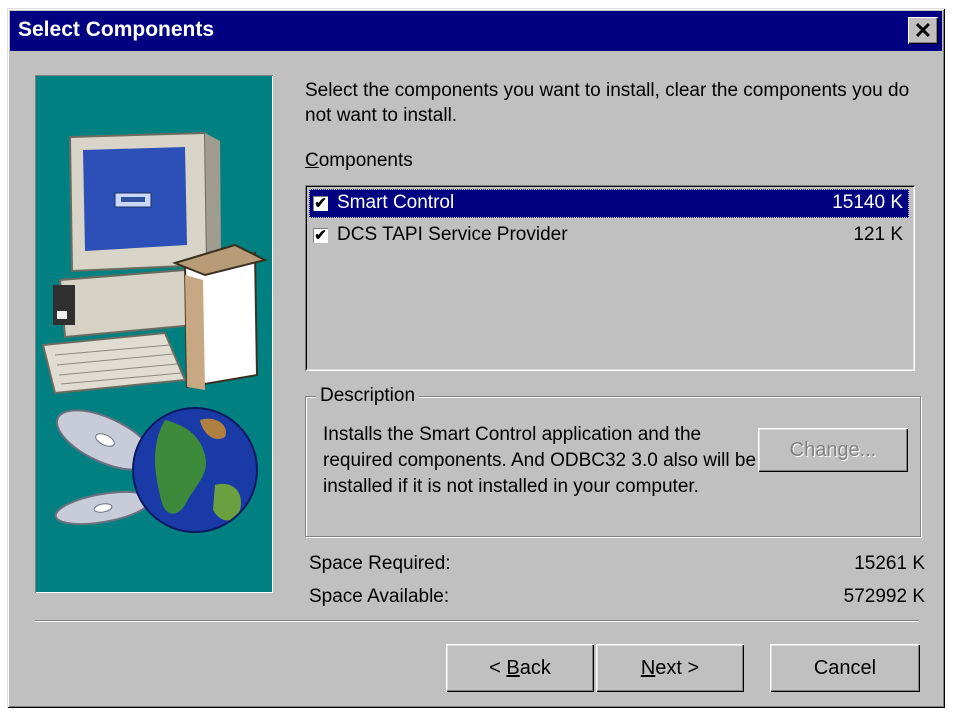  I want to click on window-title: Select Components, so click(116, 29).